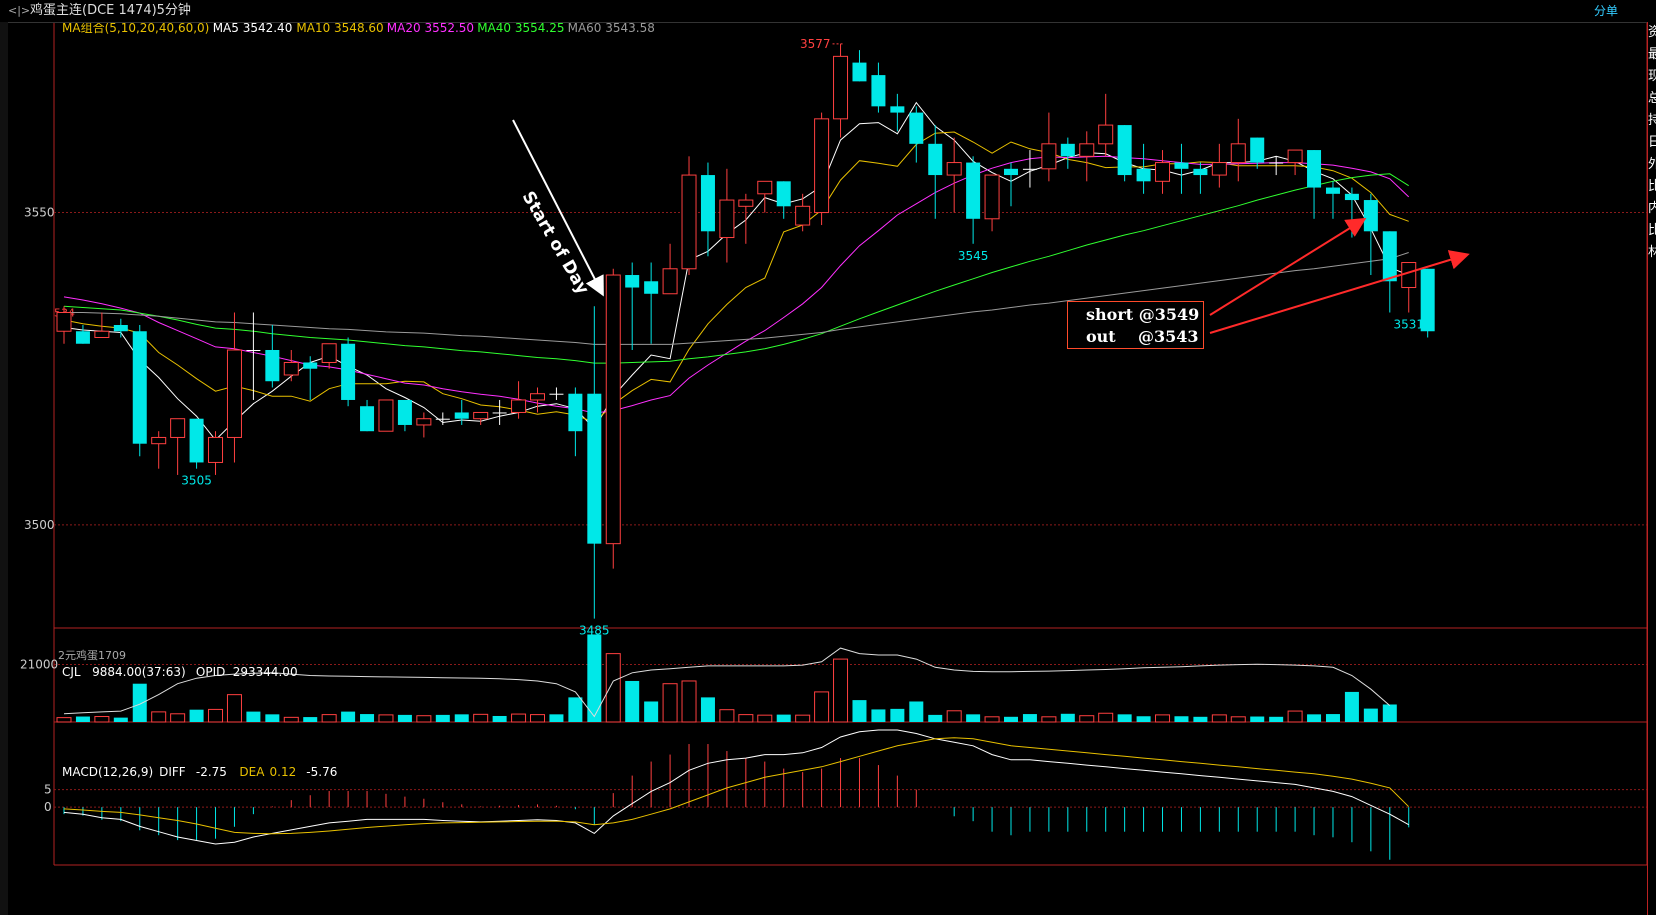 The width and height of the screenshot is (1656, 915). Describe the element at coordinates (1651, 468) in the screenshot. I see `right-info-panel: 资最现总持日外比内比林` at that location.